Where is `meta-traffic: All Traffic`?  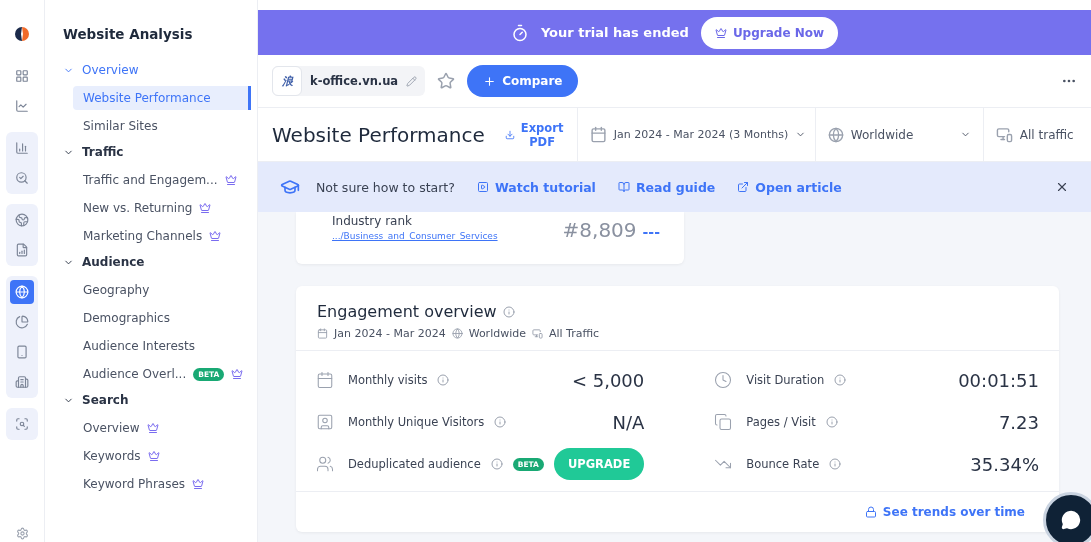
meta-traffic: All Traffic is located at coordinates (574, 333).